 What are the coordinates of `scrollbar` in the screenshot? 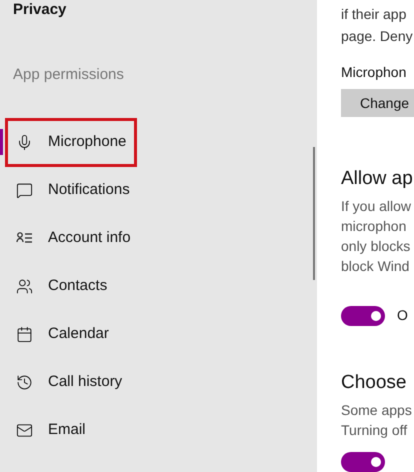 It's located at (314, 213).